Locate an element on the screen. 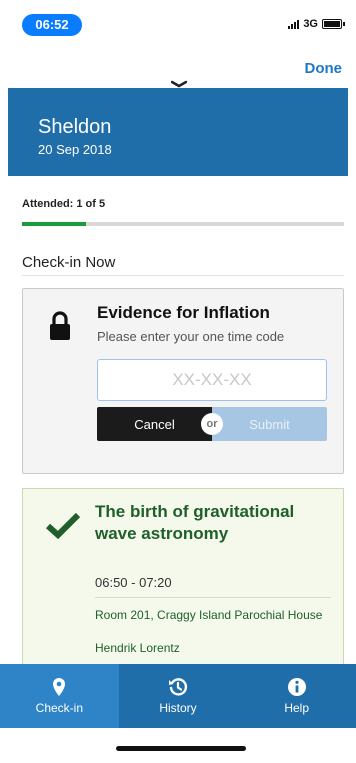  tab-history: History is located at coordinates (178, 696).